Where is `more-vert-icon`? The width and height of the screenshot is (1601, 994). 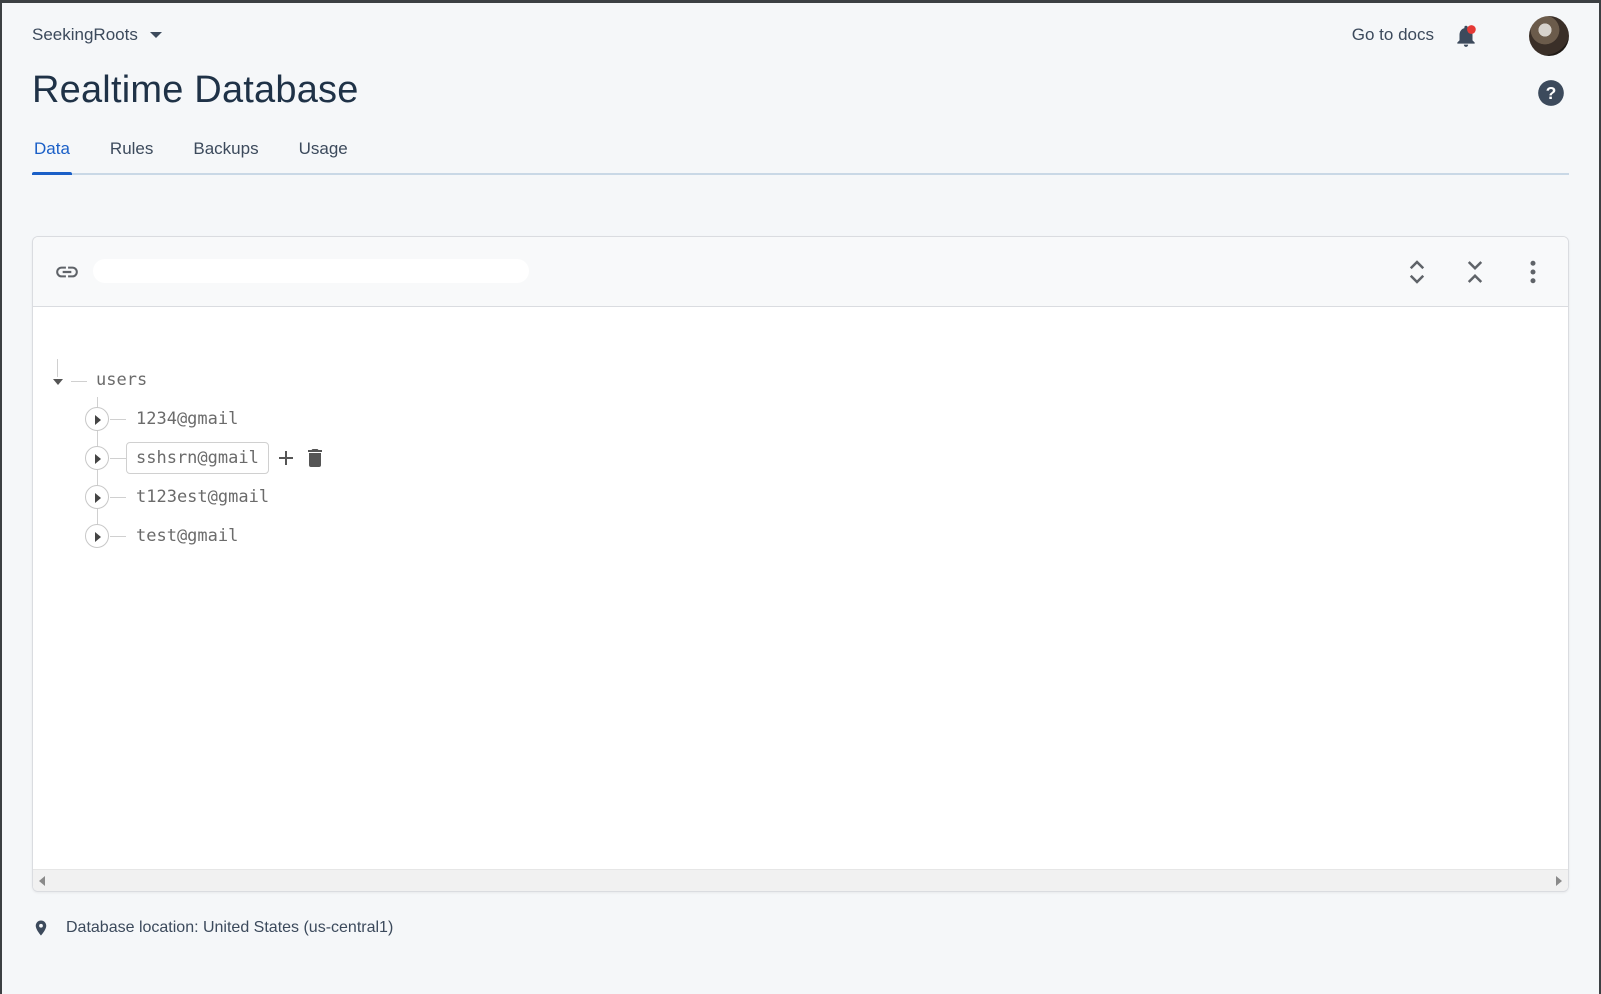
more-vert-icon is located at coordinates (1533, 272).